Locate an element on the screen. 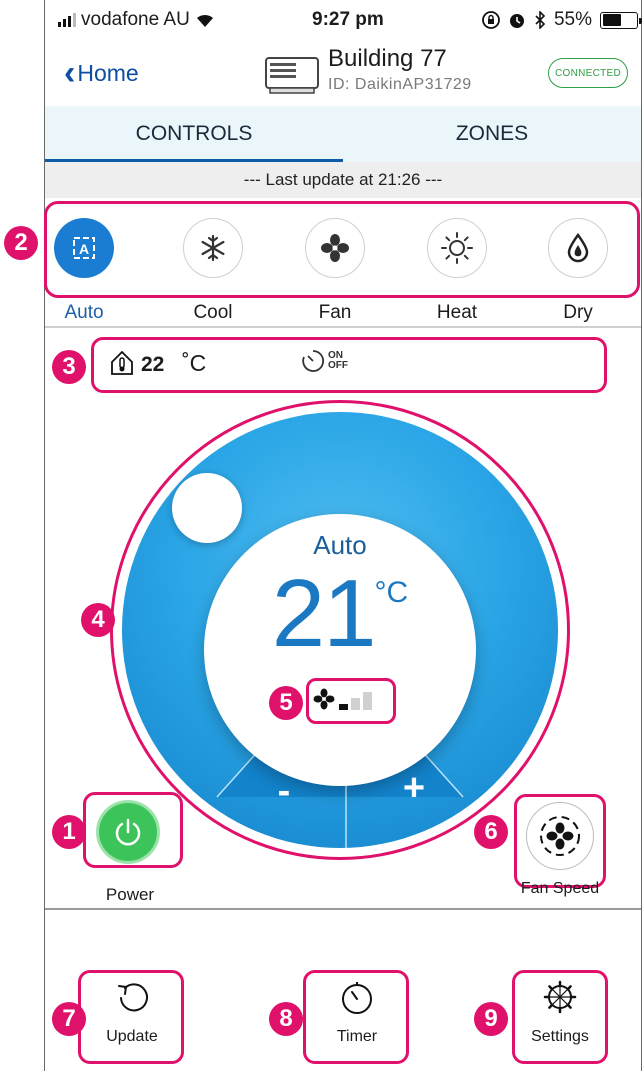  status-time: 9:27 pm is located at coordinates (348, 19).